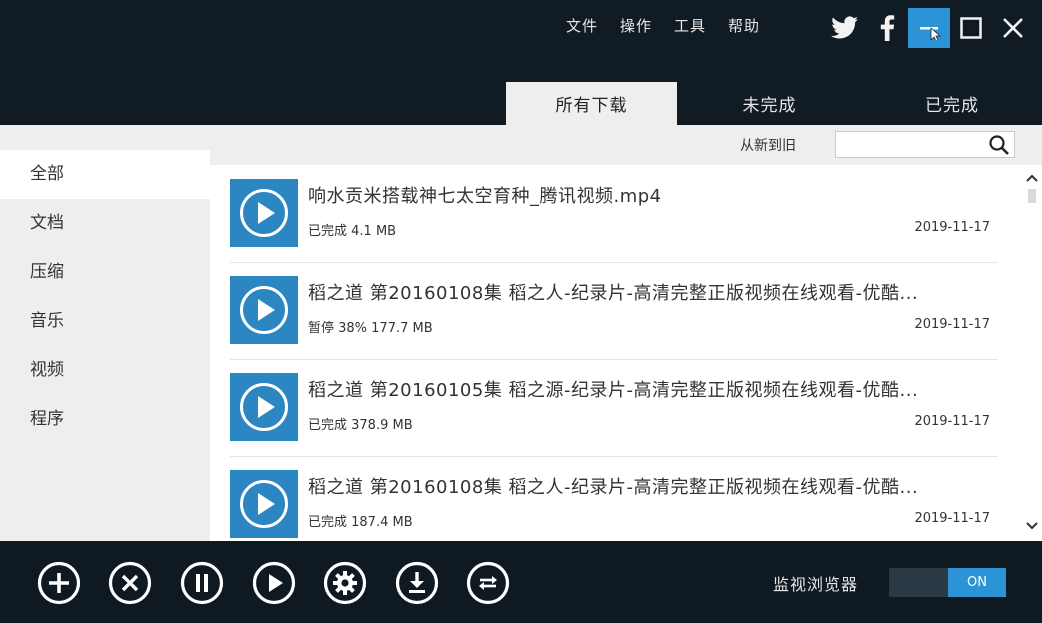 The width and height of the screenshot is (1042, 623). I want to click on sort-order-selector: 从新到旧, so click(768, 145).